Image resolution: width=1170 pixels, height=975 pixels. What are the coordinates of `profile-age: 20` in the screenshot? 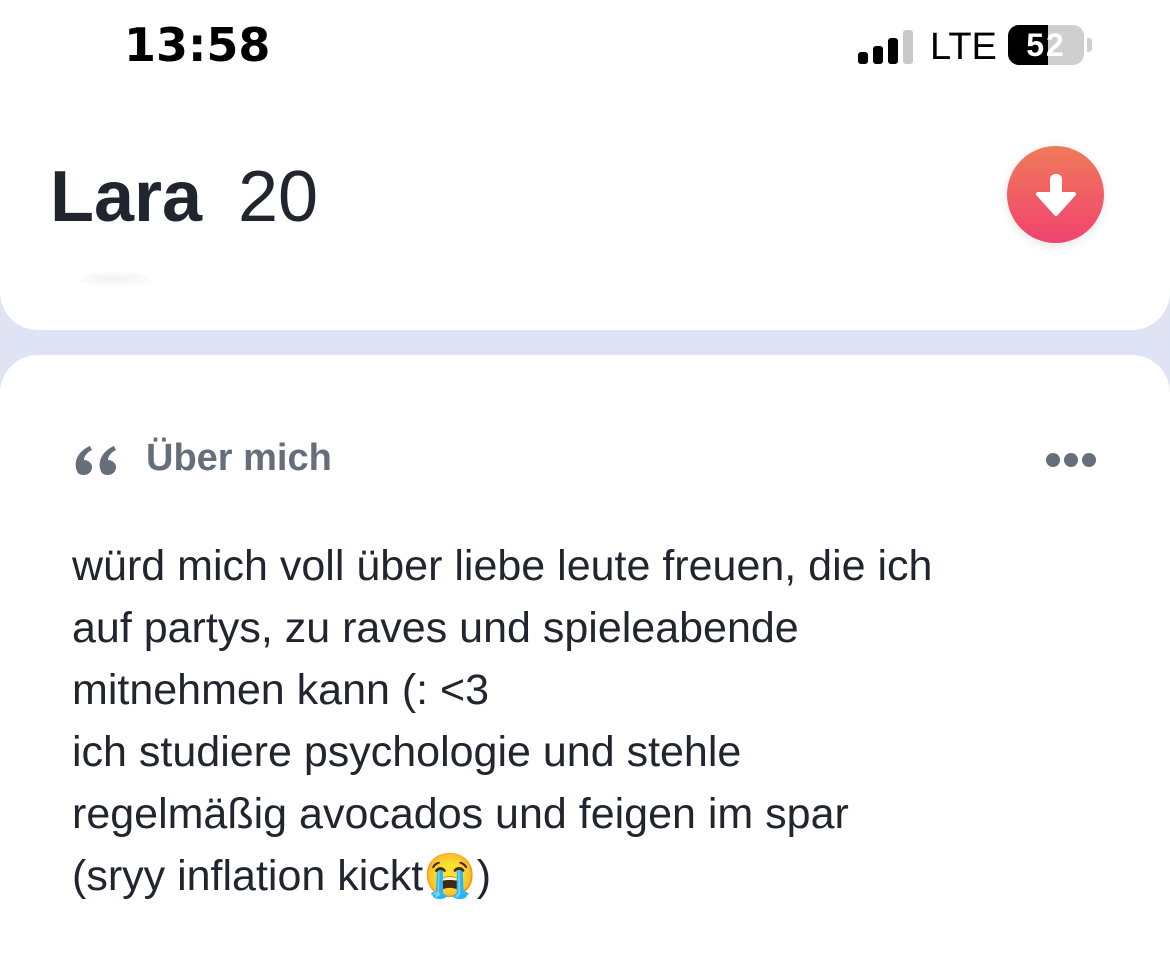 It's located at (278, 197).